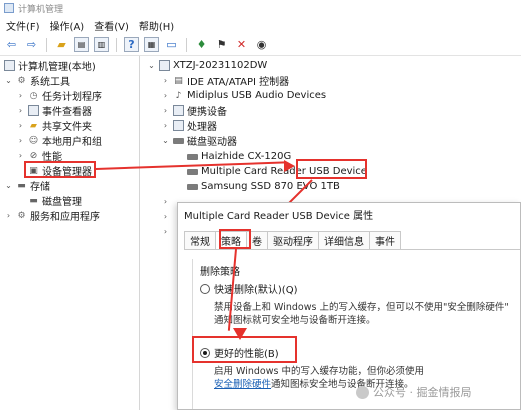 The height and width of the screenshot is (410, 521). Describe the element at coordinates (101, 44) in the screenshot. I see `properties-icon: ▥` at that location.